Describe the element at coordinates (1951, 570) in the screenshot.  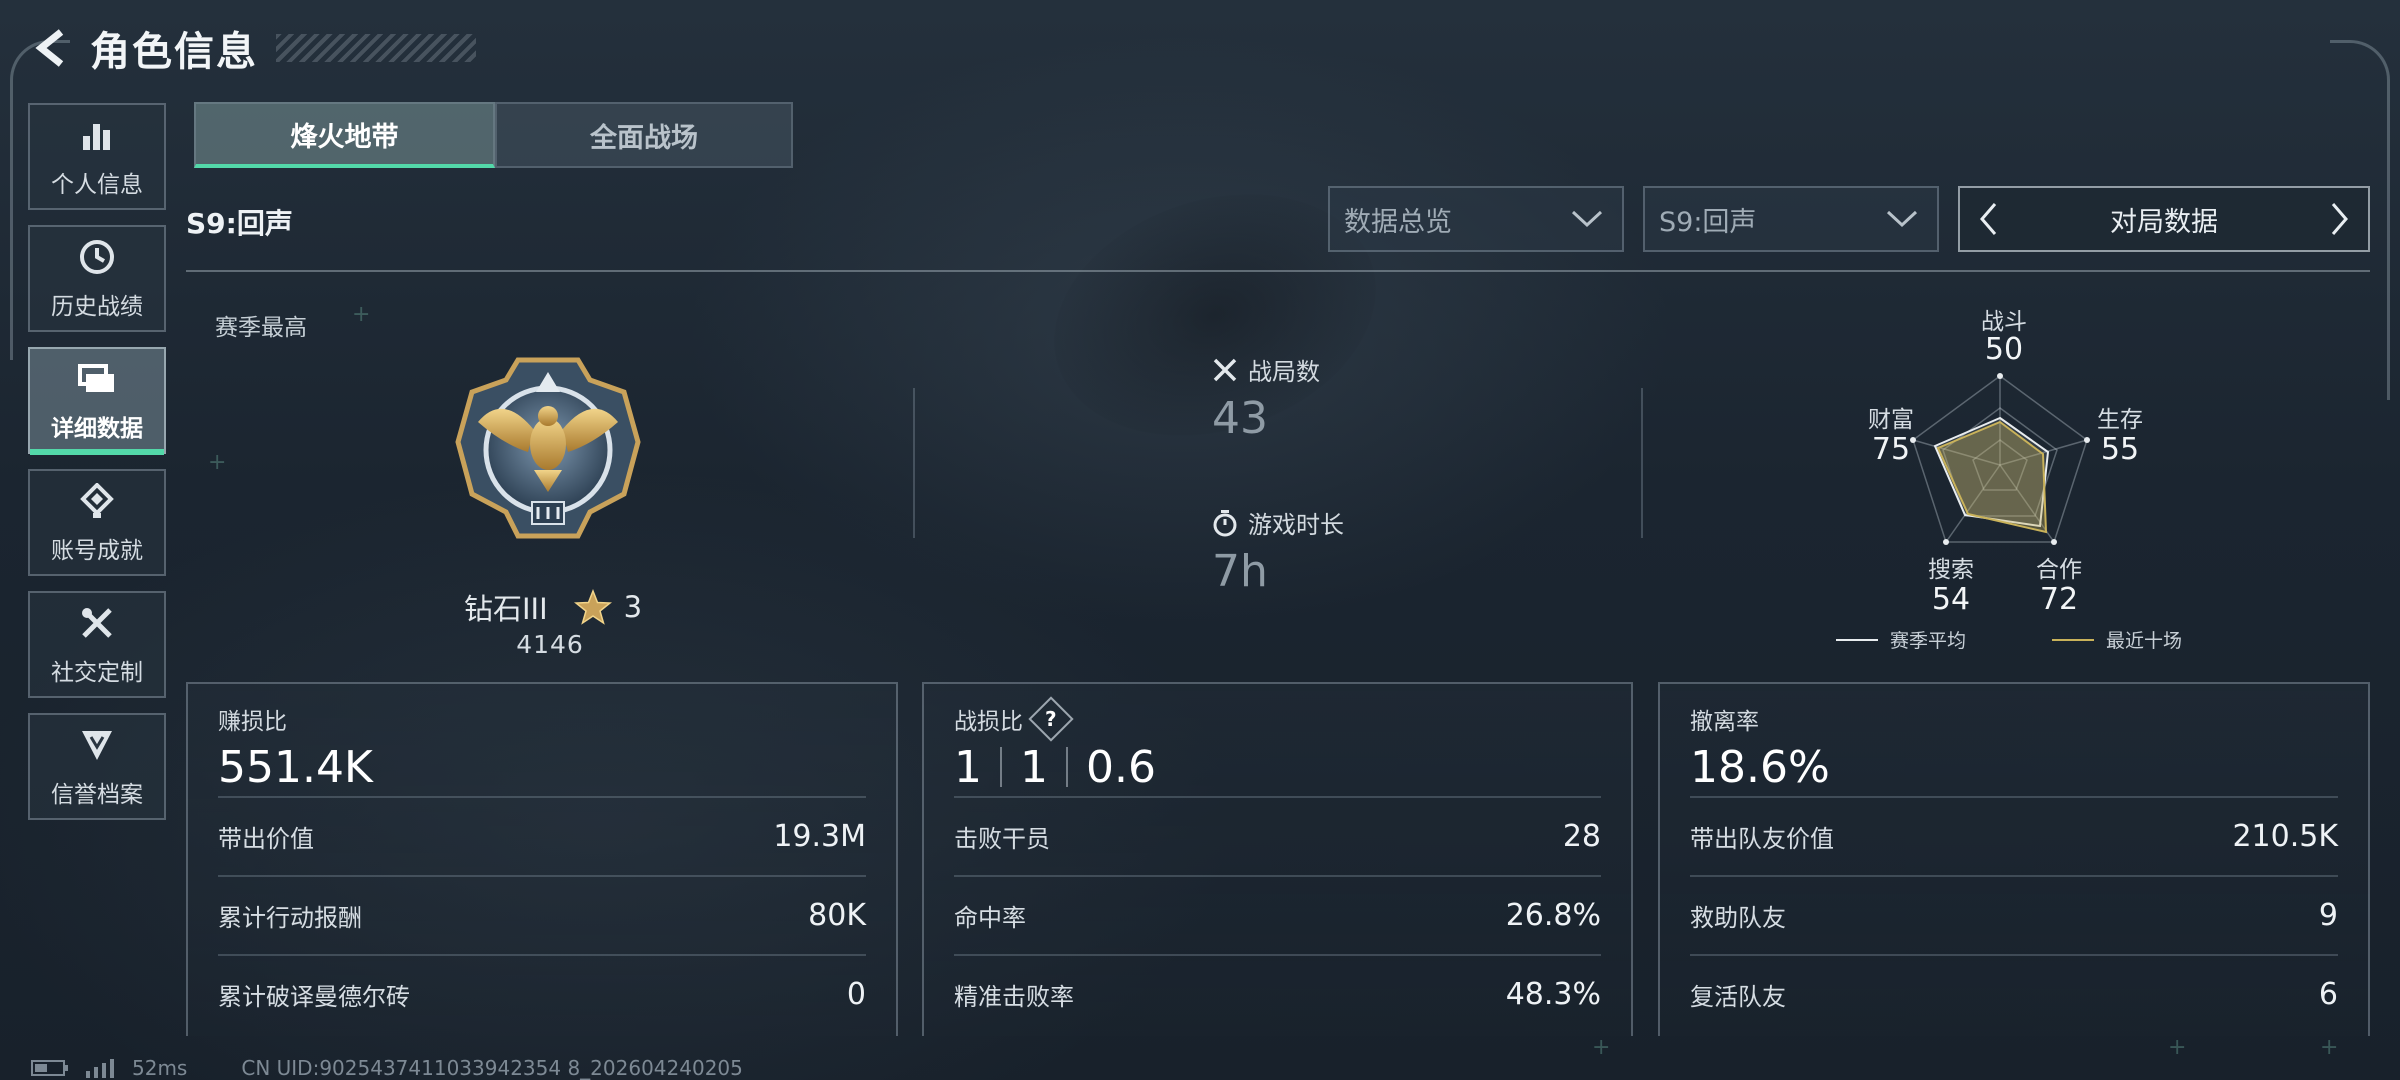
I see `radar-label-search: 搜索` at that location.